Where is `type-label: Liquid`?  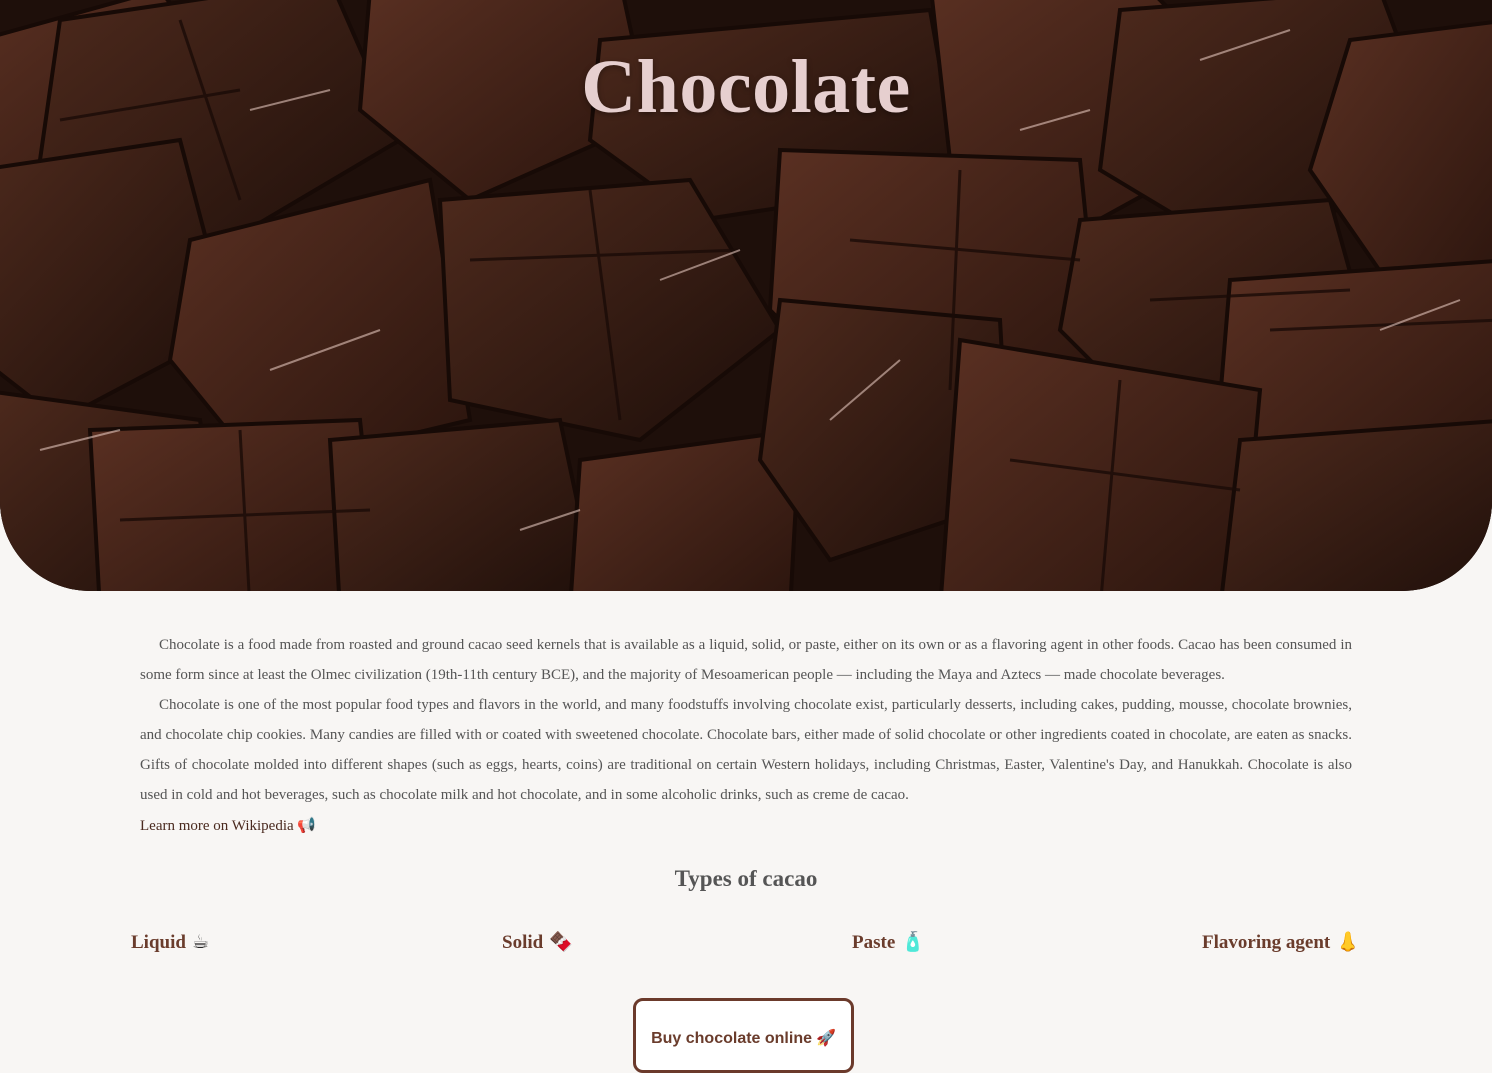 type-label: Liquid is located at coordinates (158, 942).